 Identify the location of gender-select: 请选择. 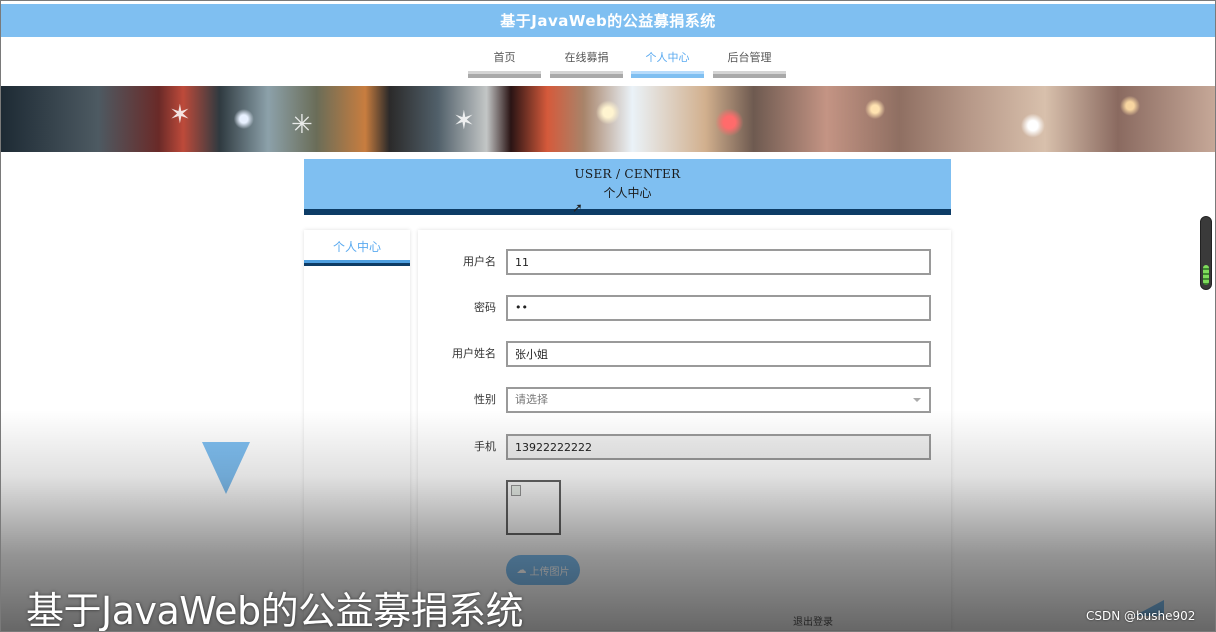
(718, 400).